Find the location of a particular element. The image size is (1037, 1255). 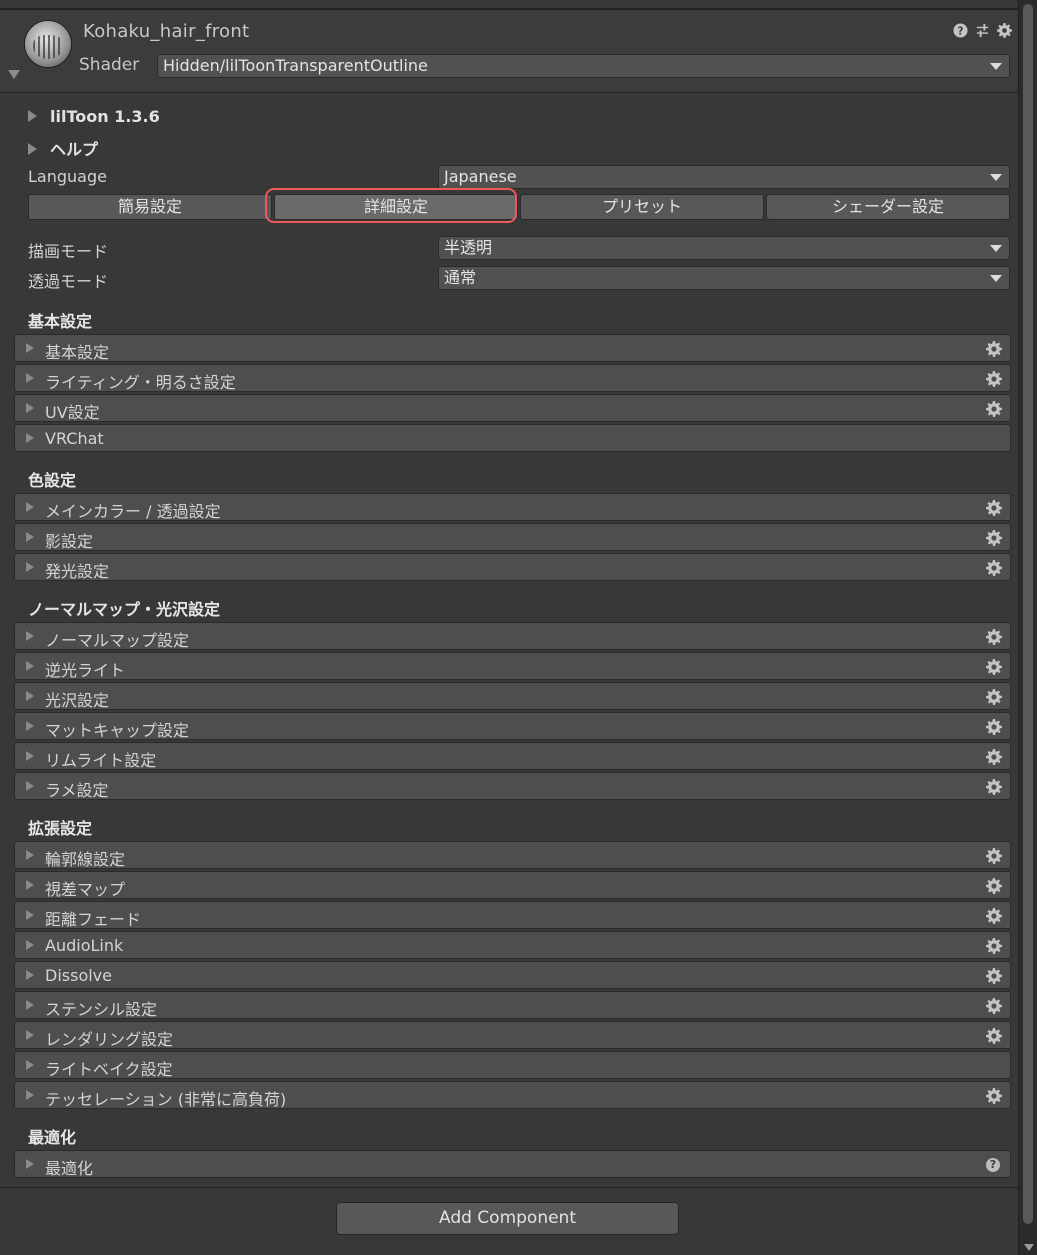

foldout-row: レンダリング設定 is located at coordinates (512, 1035).